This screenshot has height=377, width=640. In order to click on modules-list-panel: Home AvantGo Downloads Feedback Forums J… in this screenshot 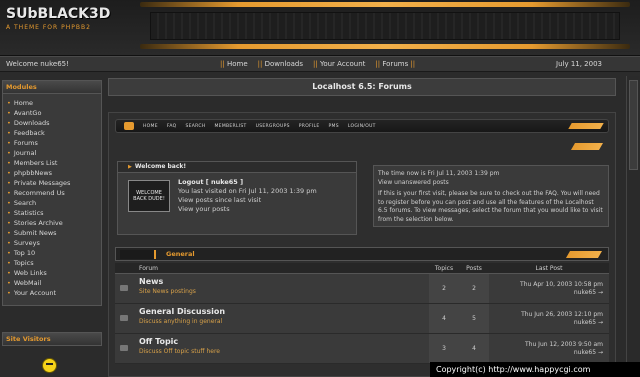, I will do `click(52, 200)`.